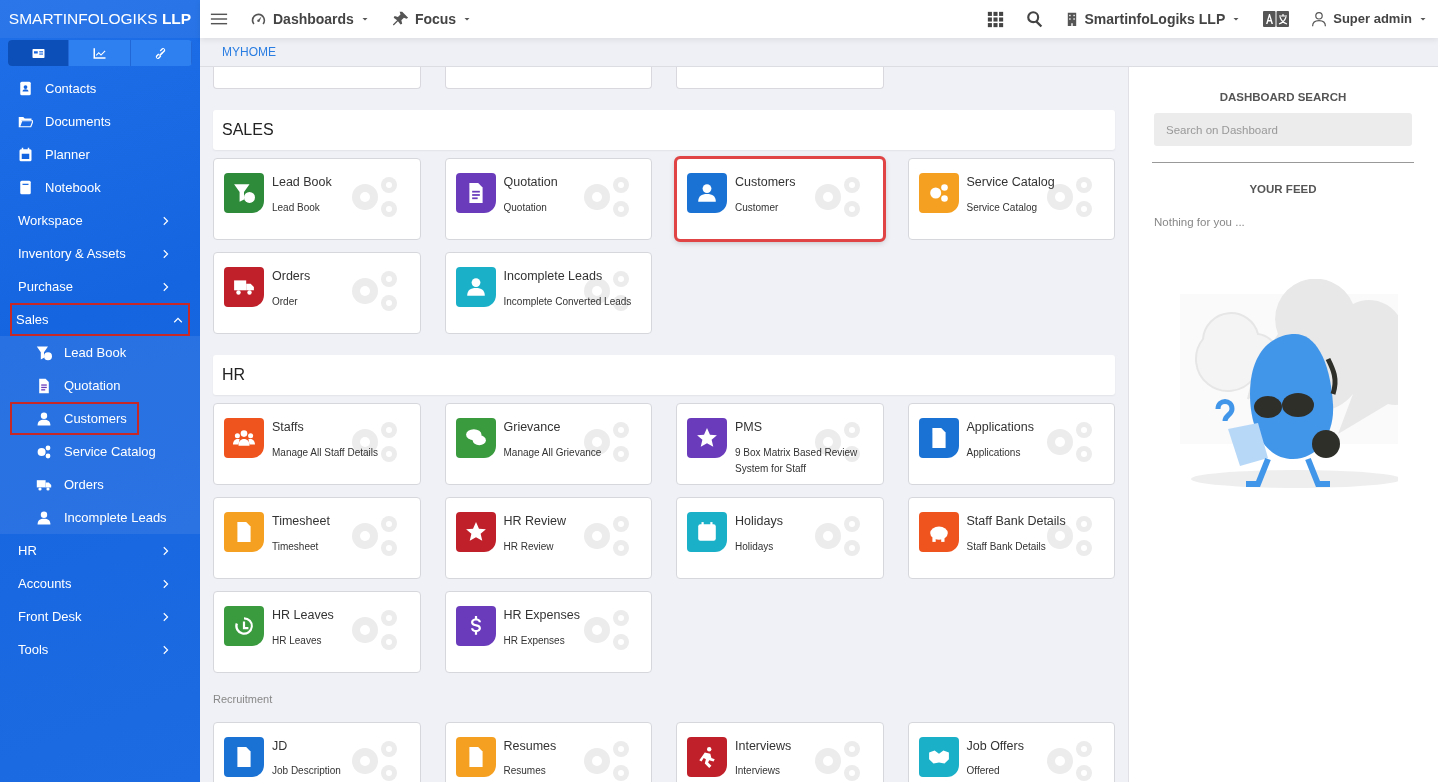 The image size is (1438, 782). I want to click on grid-icon, so click(996, 19).